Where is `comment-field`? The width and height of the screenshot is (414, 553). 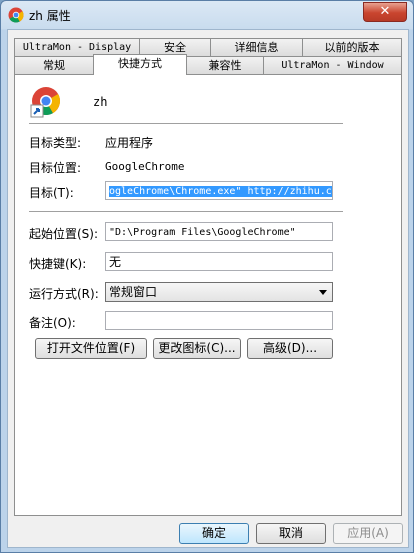 comment-field is located at coordinates (219, 320).